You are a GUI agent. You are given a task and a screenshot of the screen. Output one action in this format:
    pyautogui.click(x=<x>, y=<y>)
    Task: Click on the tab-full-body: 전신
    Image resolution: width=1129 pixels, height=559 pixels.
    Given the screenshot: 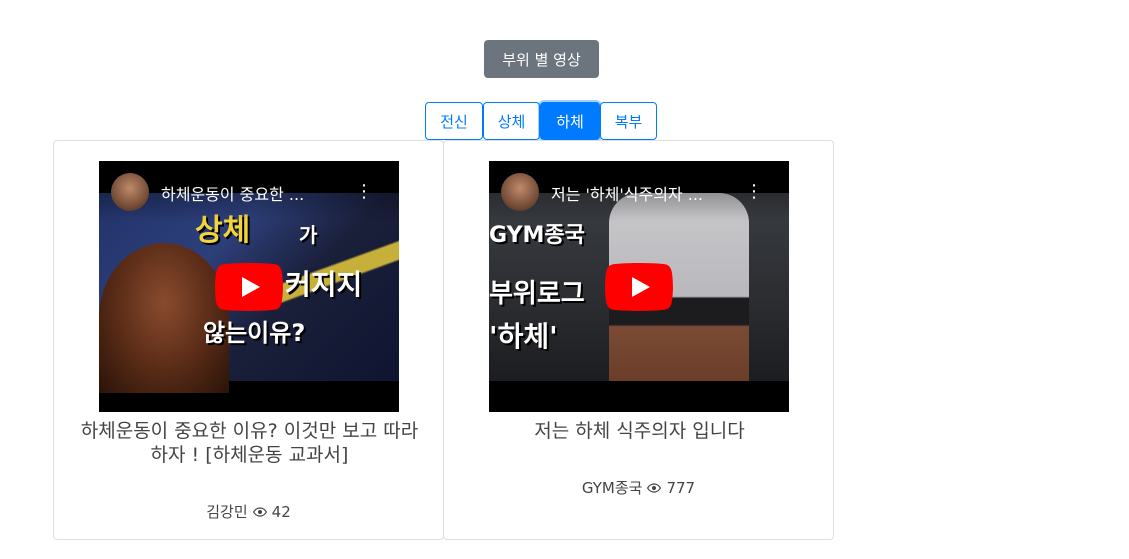 What is the action you would take?
    pyautogui.click(x=454, y=121)
    